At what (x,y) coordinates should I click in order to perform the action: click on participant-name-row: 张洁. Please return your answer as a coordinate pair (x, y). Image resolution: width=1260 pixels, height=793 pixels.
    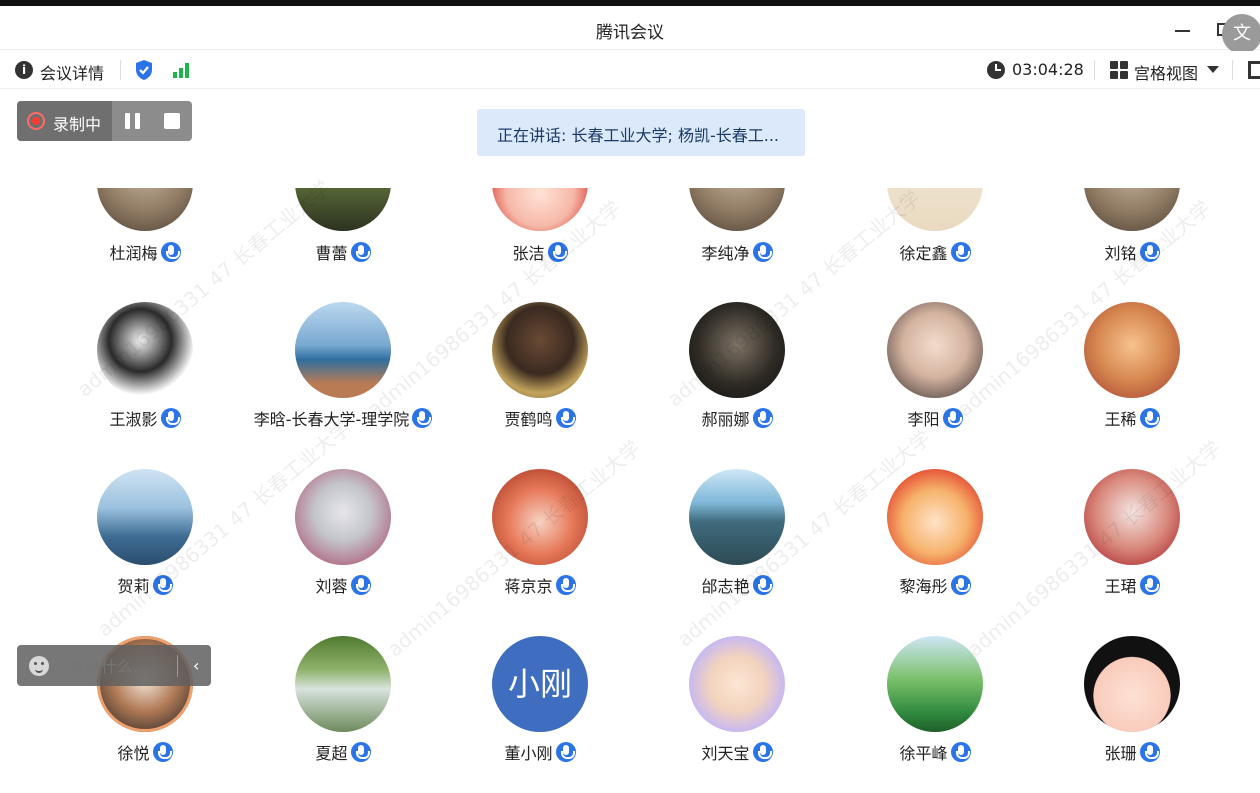
    Looking at the image, I should click on (540, 252).